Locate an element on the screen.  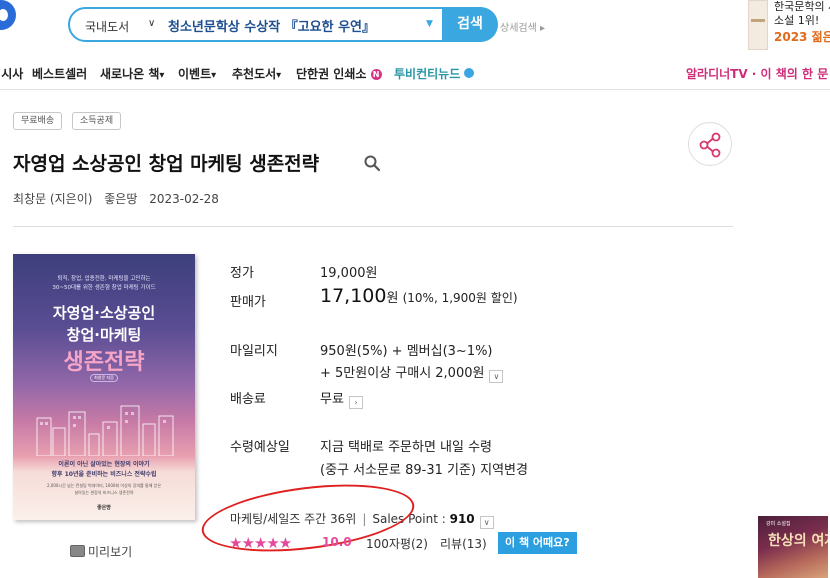
short-review-link: 100자평(2) is located at coordinates (397, 543).